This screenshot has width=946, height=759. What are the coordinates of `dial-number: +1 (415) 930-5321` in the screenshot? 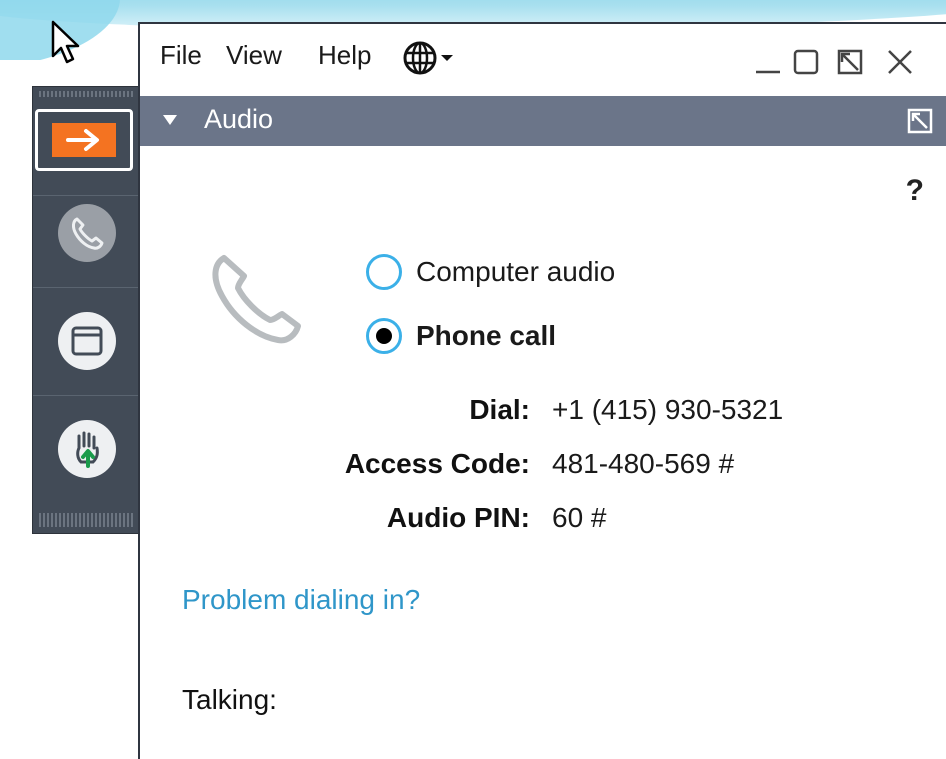 It's located at (668, 409).